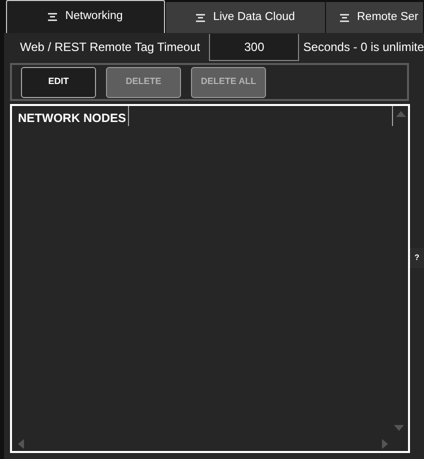  What do you see at coordinates (111, 47) in the screenshot?
I see `timeout-label: Web / REST Remote Tag Timeout` at bounding box center [111, 47].